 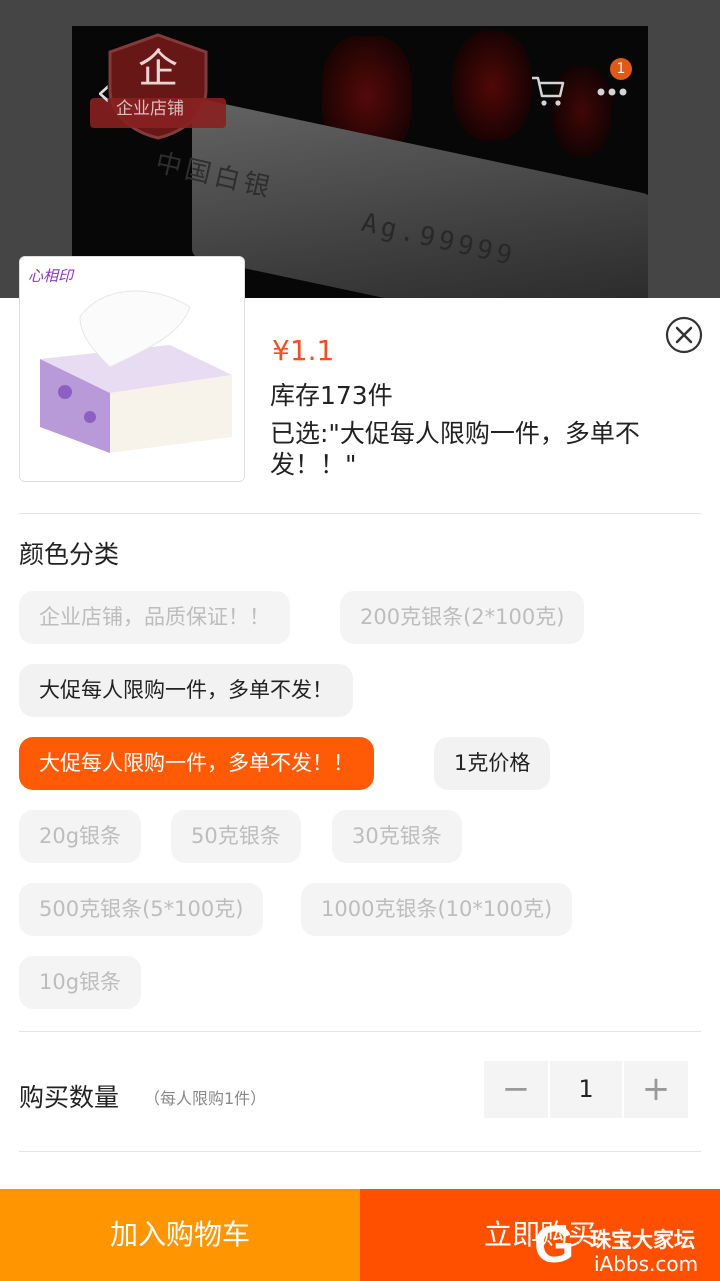 I want to click on forum-watermark: G 珠宝大家坛 iAbbs.com, so click(x=627, y=1247).